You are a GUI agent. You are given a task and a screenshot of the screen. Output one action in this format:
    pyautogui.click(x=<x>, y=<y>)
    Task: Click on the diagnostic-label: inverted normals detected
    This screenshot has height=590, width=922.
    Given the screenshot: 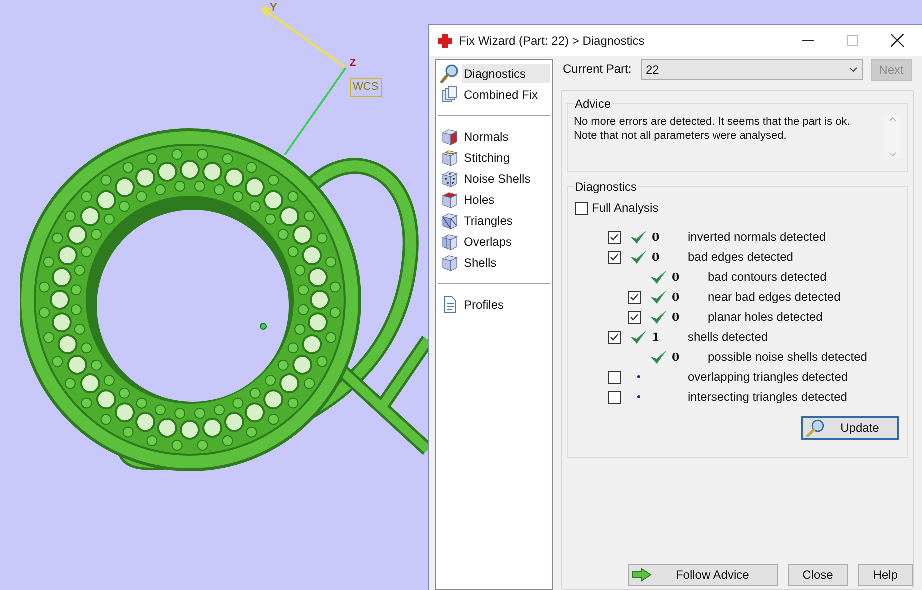 What is the action you would take?
    pyautogui.click(x=757, y=237)
    